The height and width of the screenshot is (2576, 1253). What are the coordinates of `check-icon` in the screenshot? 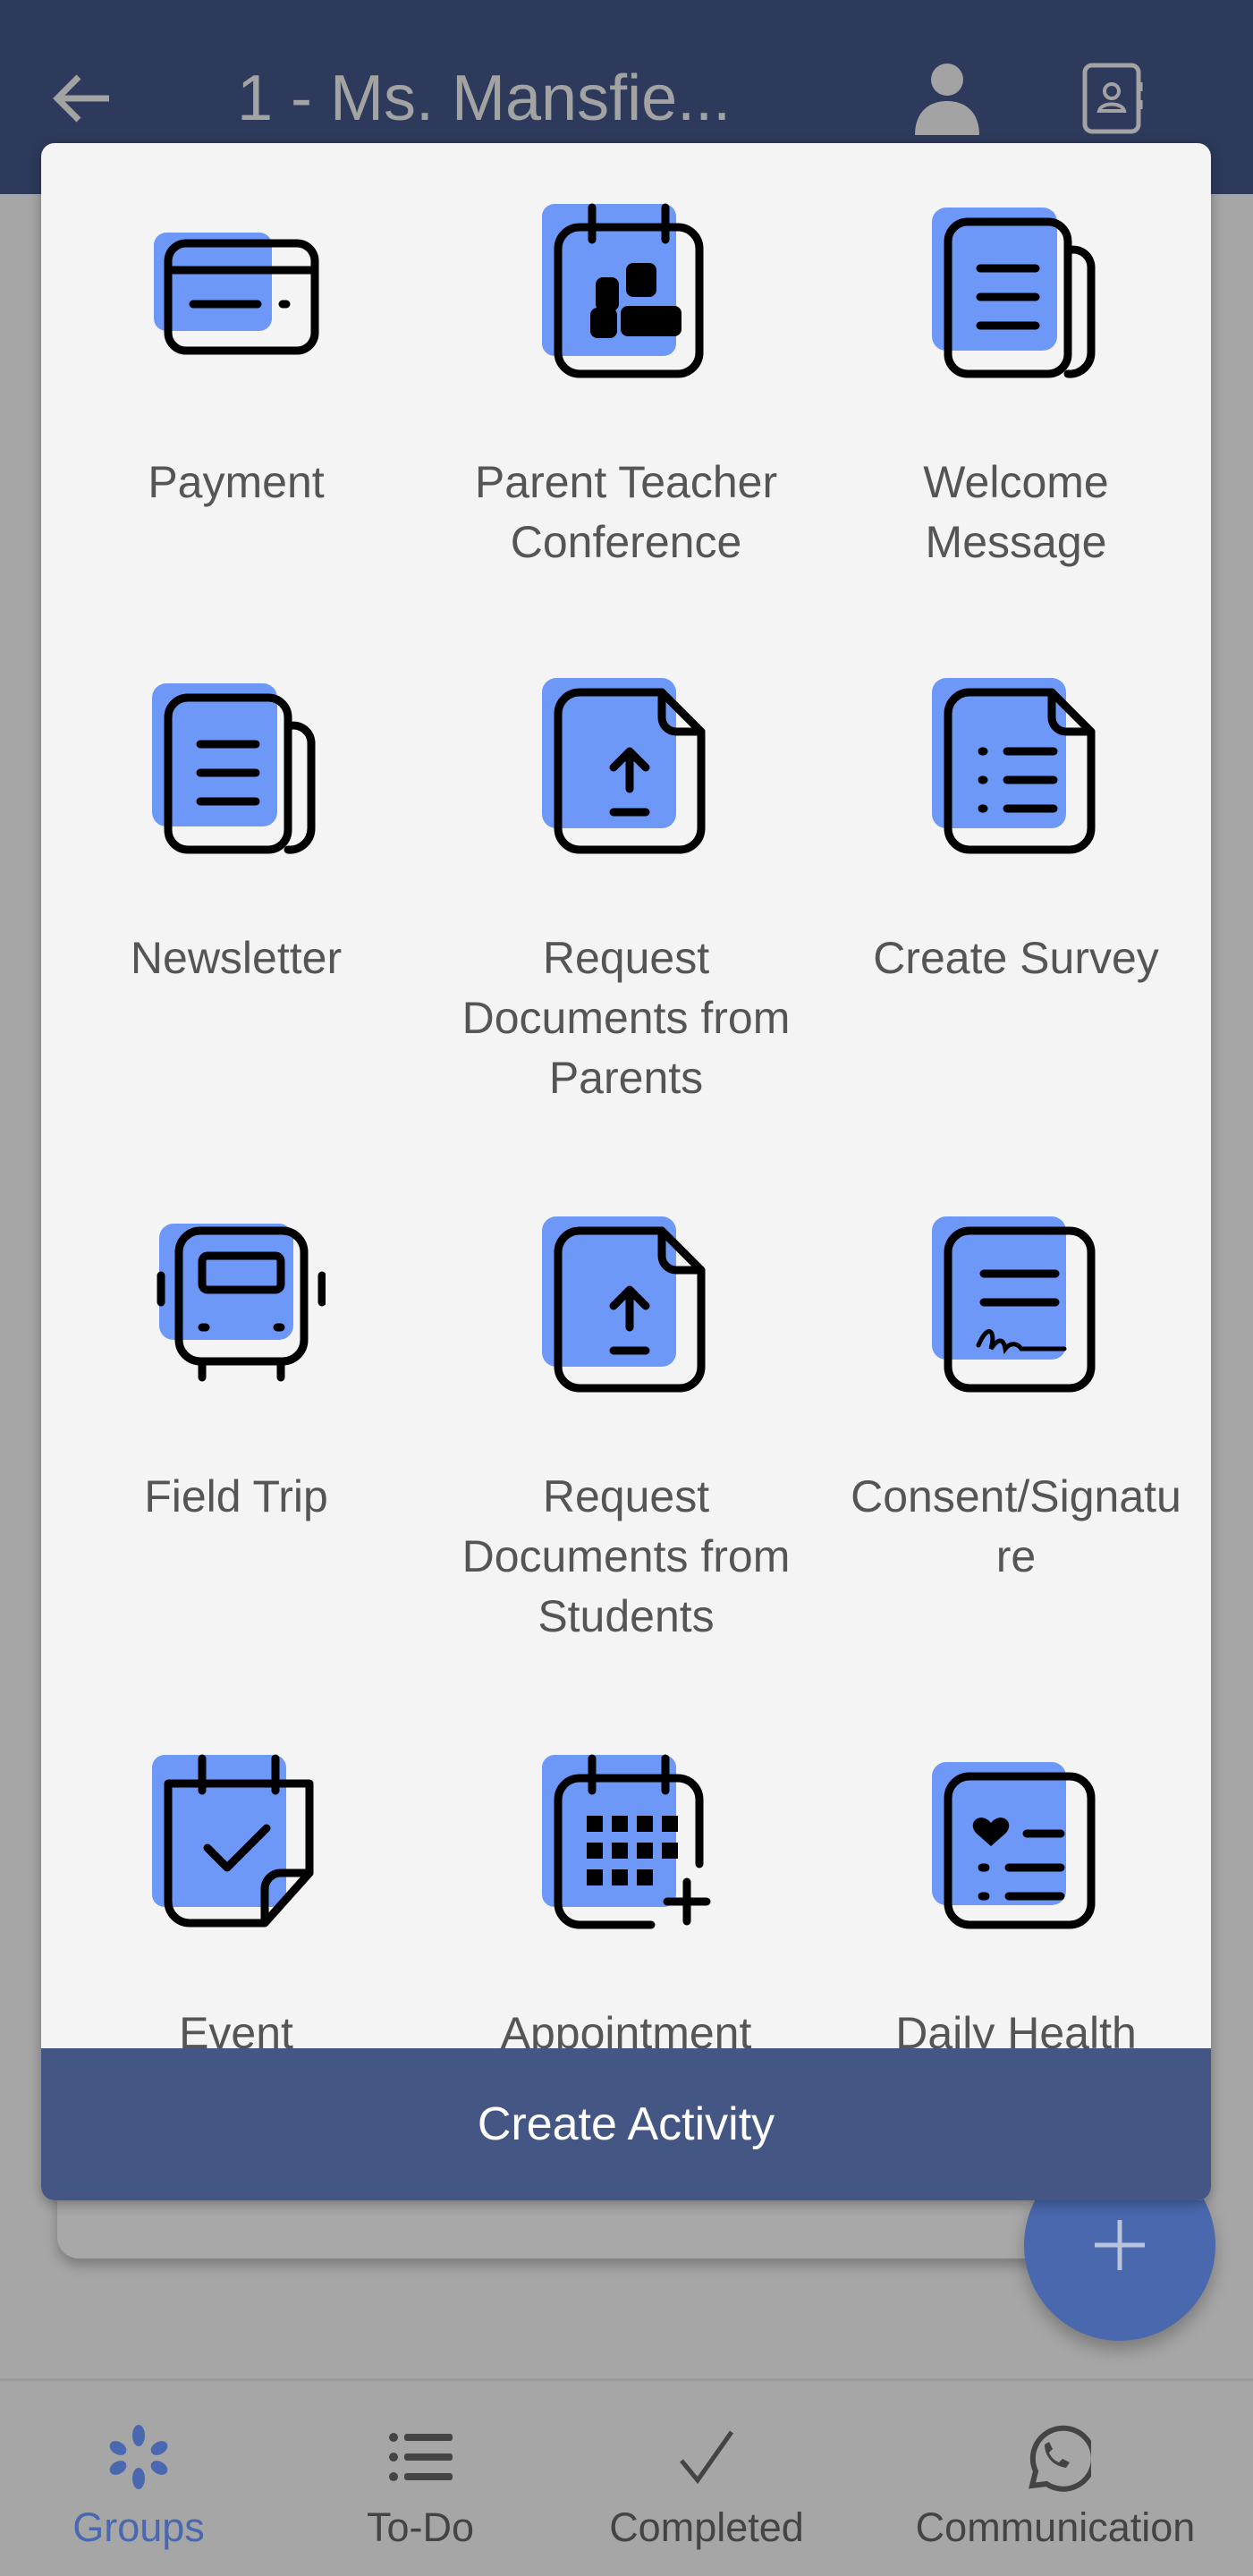 It's located at (707, 2457).